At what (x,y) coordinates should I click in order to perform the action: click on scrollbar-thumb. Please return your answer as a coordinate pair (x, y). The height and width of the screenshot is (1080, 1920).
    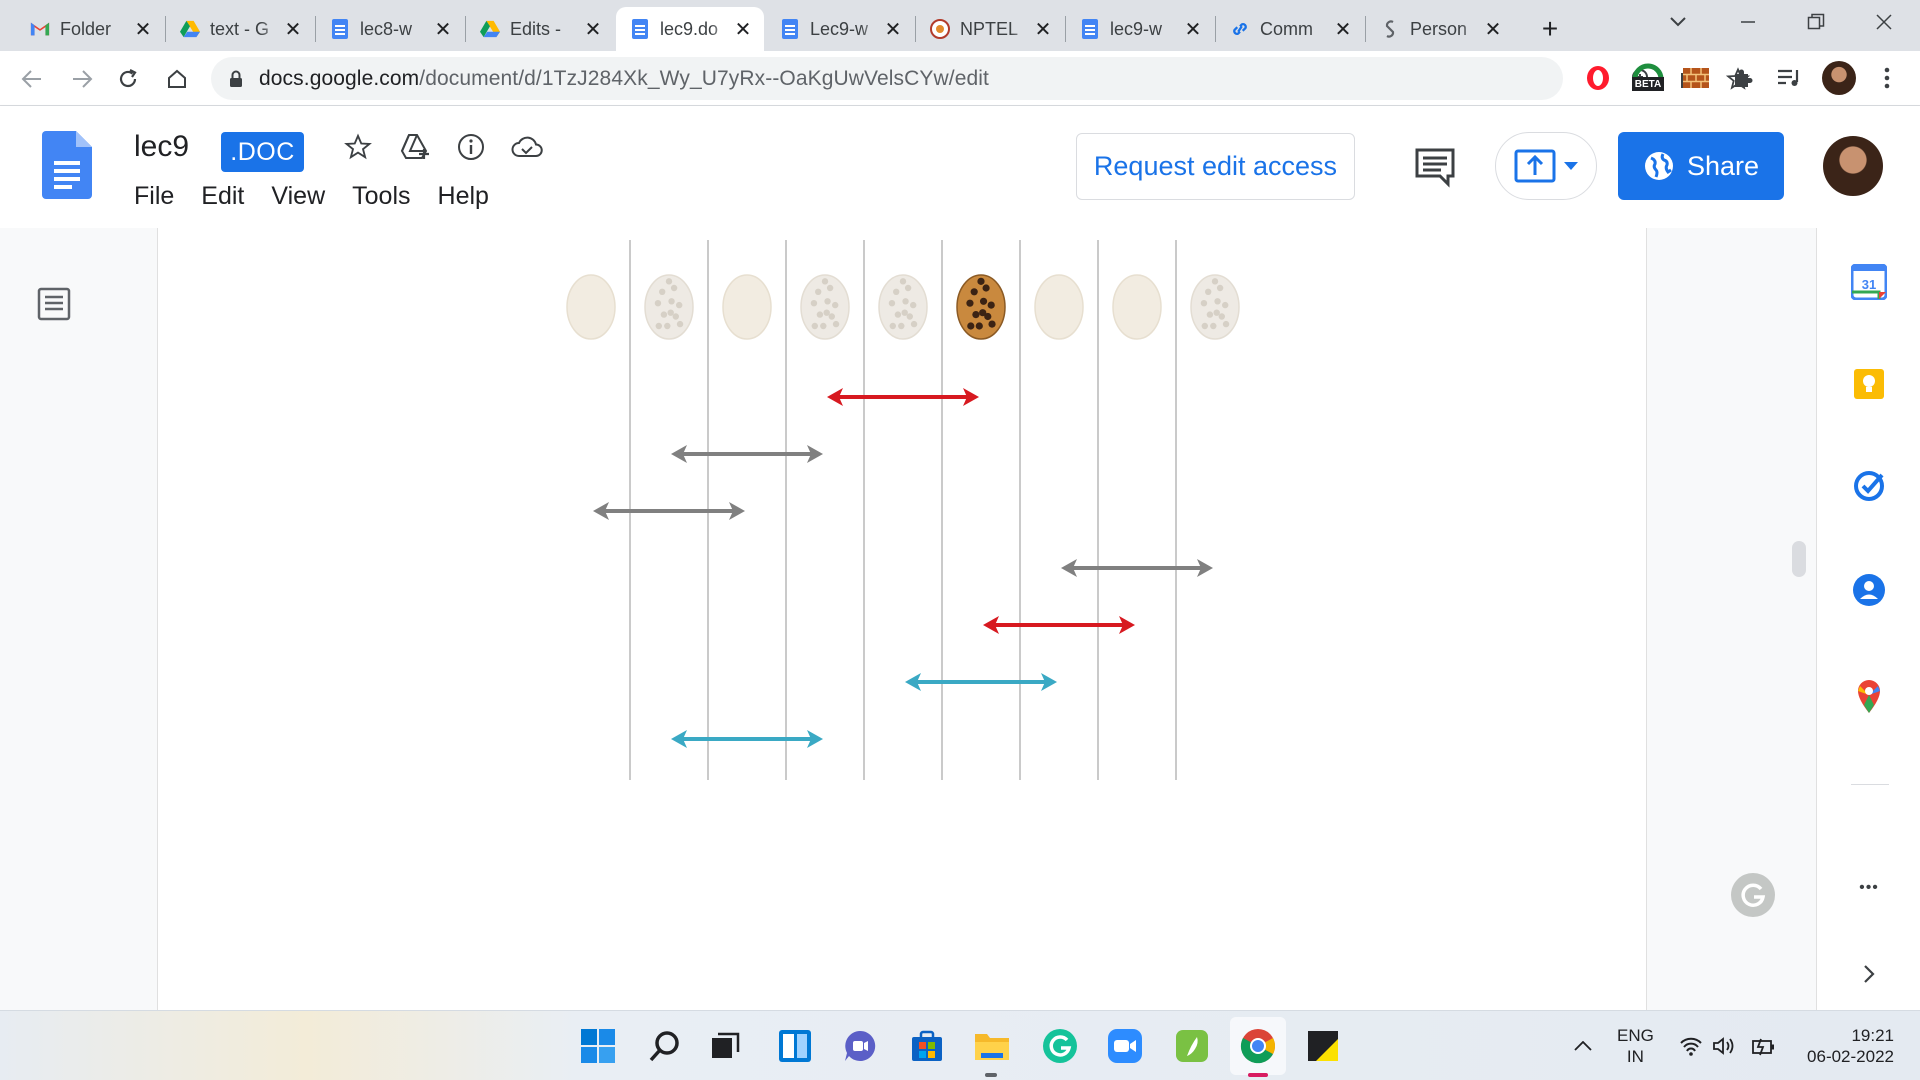
    Looking at the image, I should click on (1799, 559).